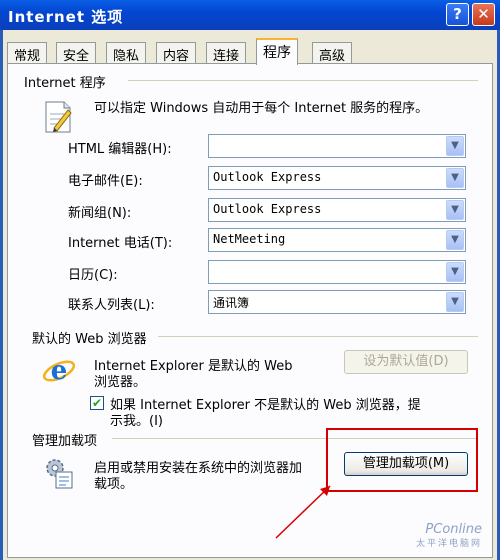  What do you see at coordinates (337, 210) in the screenshot?
I see `newsgroup-select: Outlook Express ▼` at bounding box center [337, 210].